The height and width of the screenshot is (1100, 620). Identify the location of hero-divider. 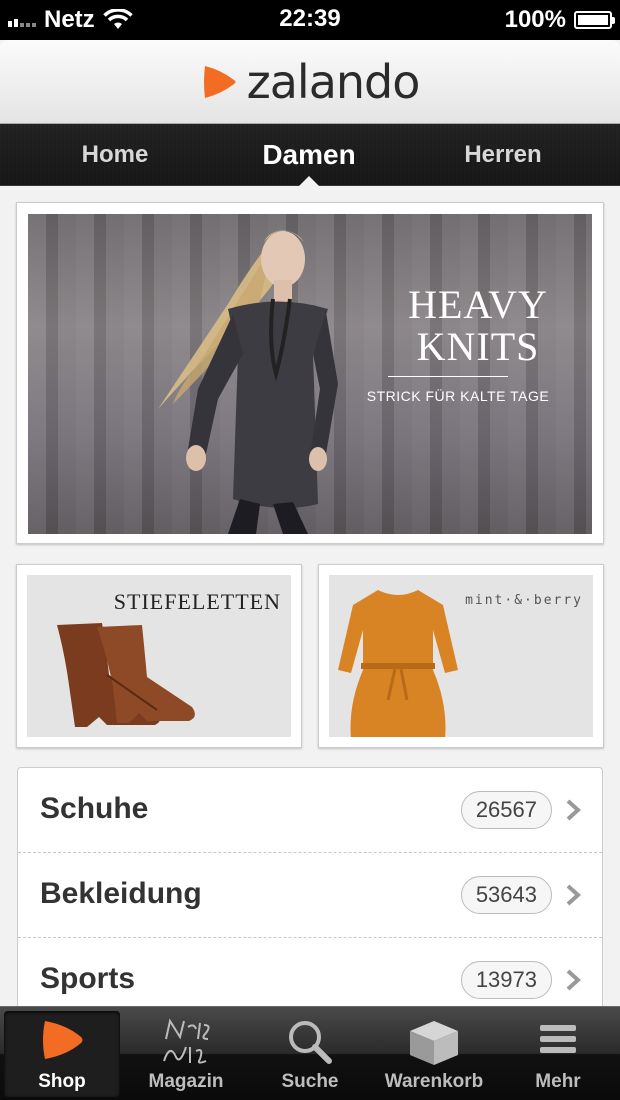
(448, 376).